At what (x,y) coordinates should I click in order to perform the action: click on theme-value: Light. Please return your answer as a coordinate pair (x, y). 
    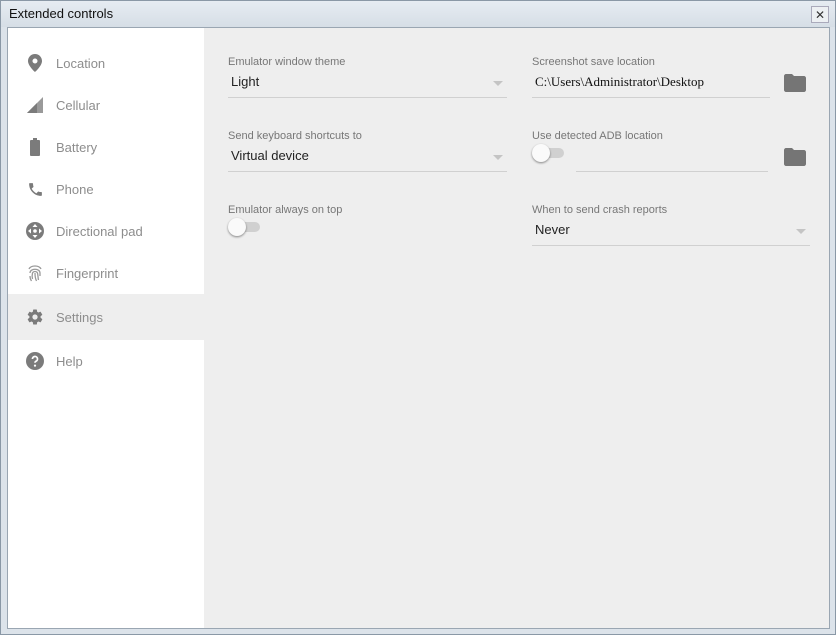
    Looking at the image, I should click on (245, 81).